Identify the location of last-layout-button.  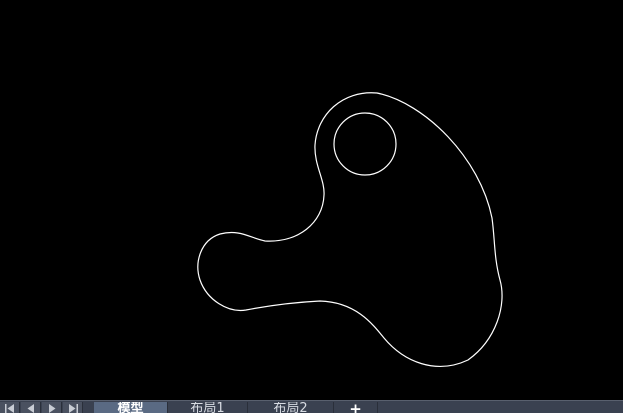
(73, 407).